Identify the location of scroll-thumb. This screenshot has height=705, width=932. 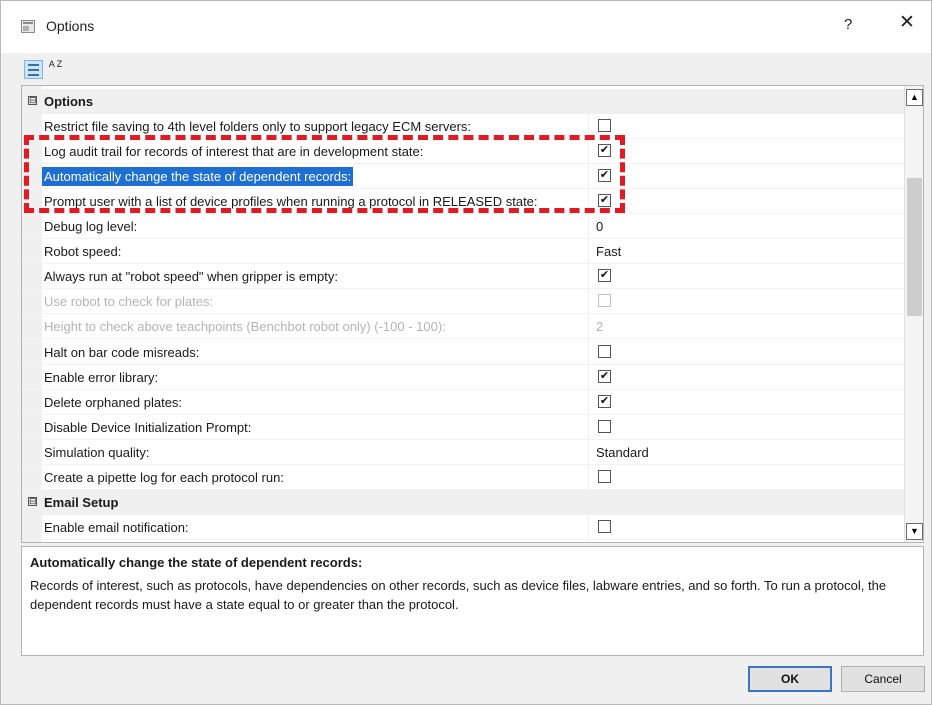
(914, 247).